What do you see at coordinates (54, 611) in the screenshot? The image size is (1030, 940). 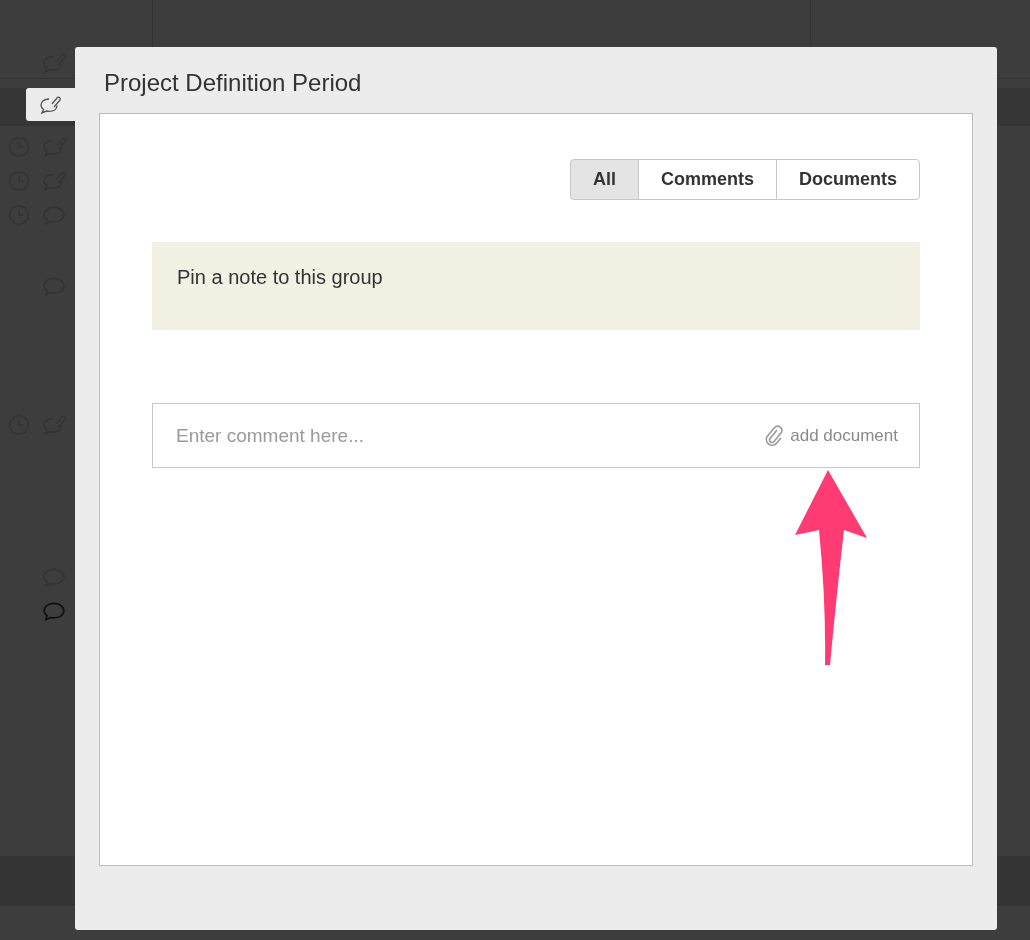 I see `comment-icon` at bounding box center [54, 611].